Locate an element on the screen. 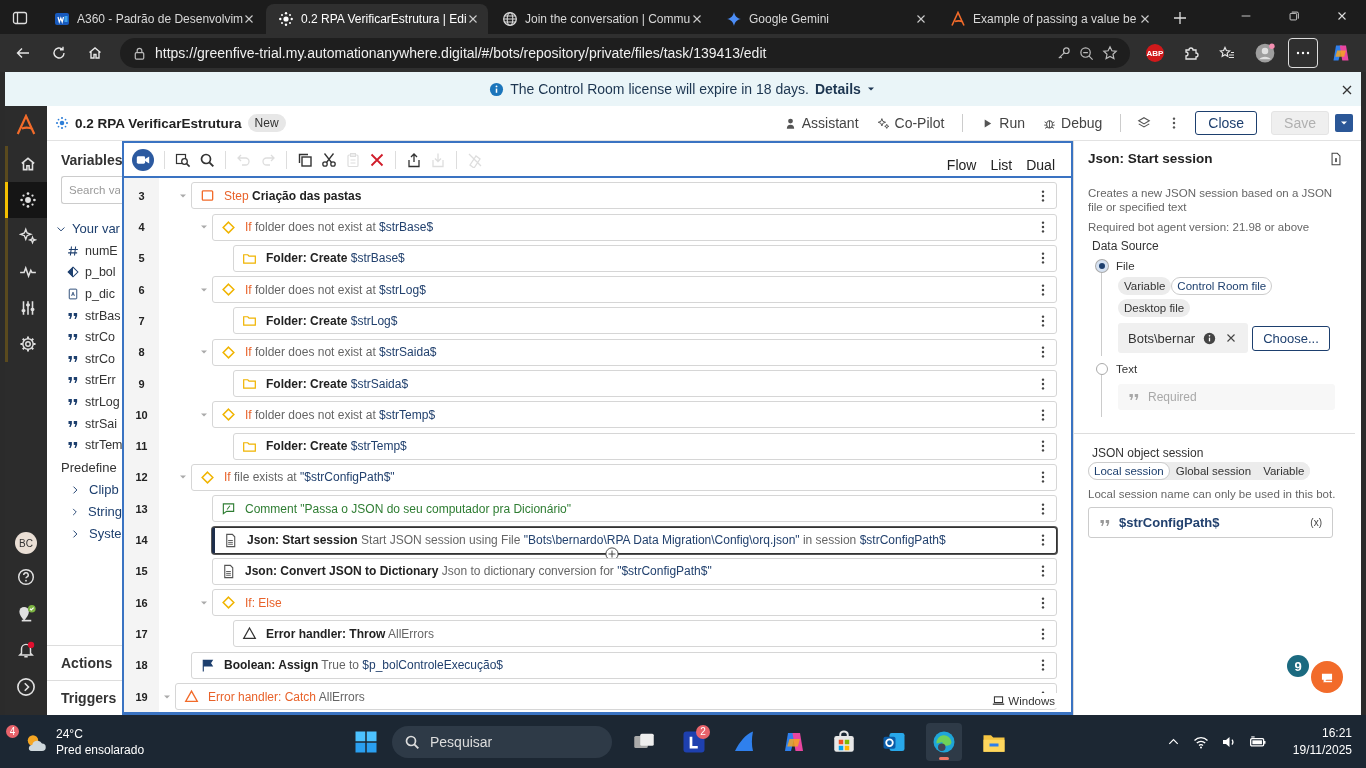 The image size is (1366, 768). toolbar-action: Assistant is located at coordinates (821, 123).